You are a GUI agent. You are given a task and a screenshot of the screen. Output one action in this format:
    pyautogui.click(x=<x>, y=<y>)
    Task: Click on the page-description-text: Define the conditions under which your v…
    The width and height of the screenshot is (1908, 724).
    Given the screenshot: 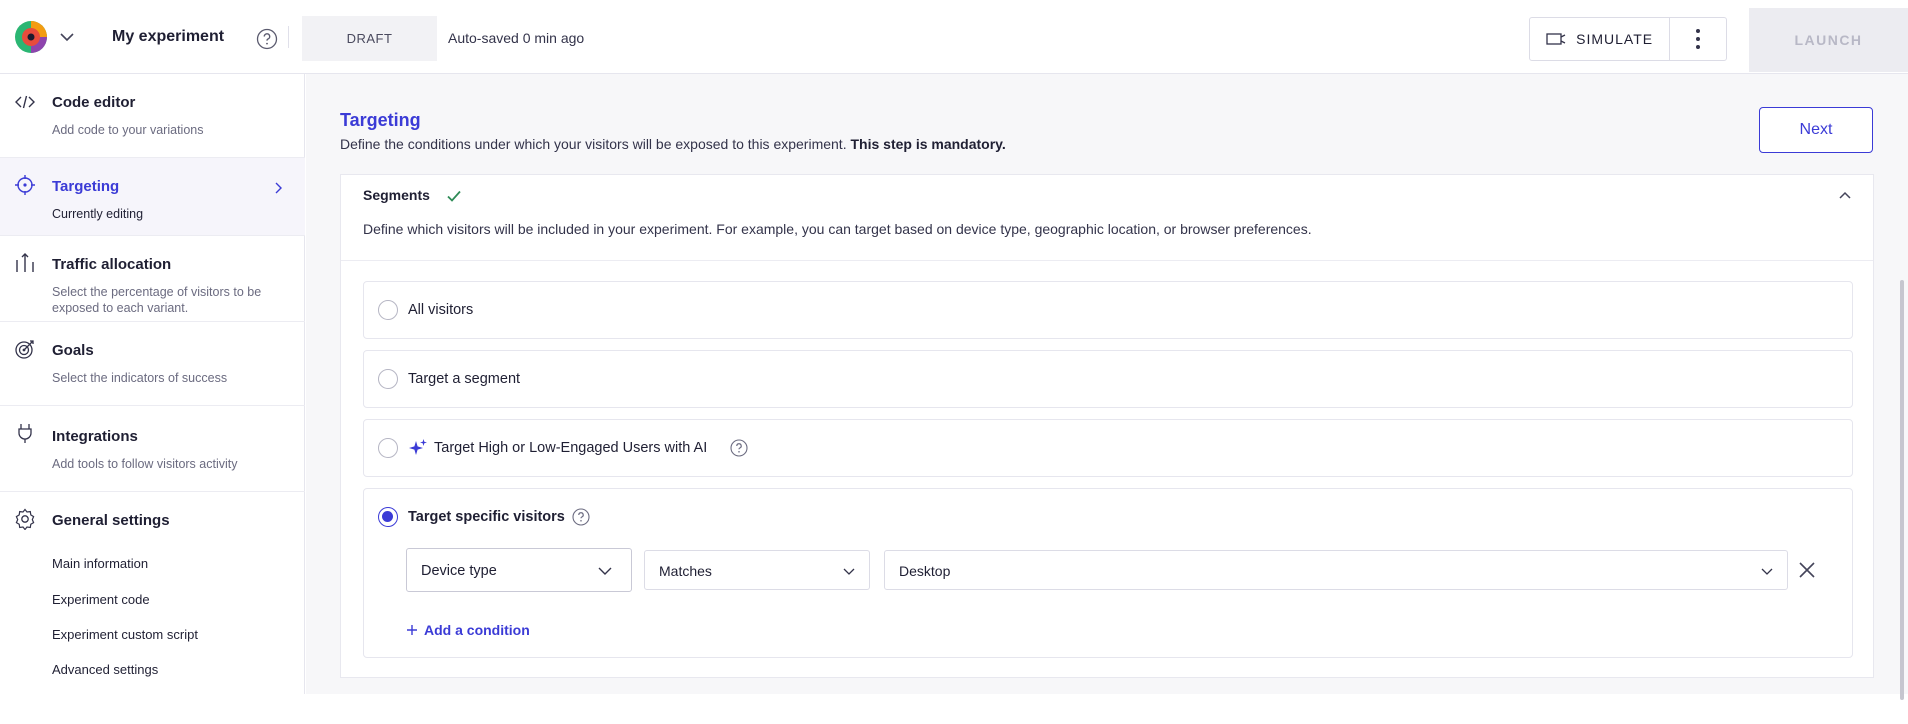 What is the action you would take?
    pyautogui.click(x=595, y=144)
    